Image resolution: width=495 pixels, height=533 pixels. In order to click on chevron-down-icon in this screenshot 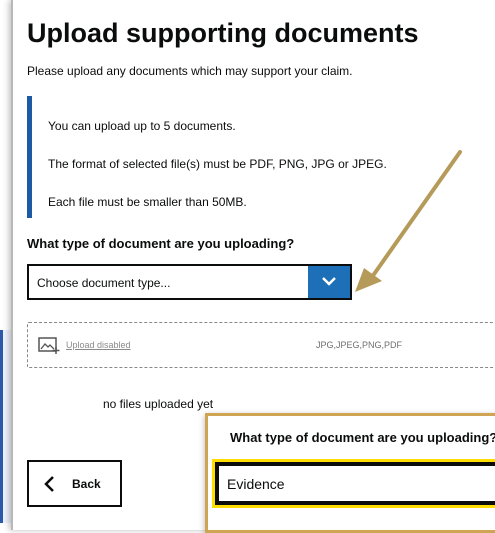, I will do `click(329, 281)`.